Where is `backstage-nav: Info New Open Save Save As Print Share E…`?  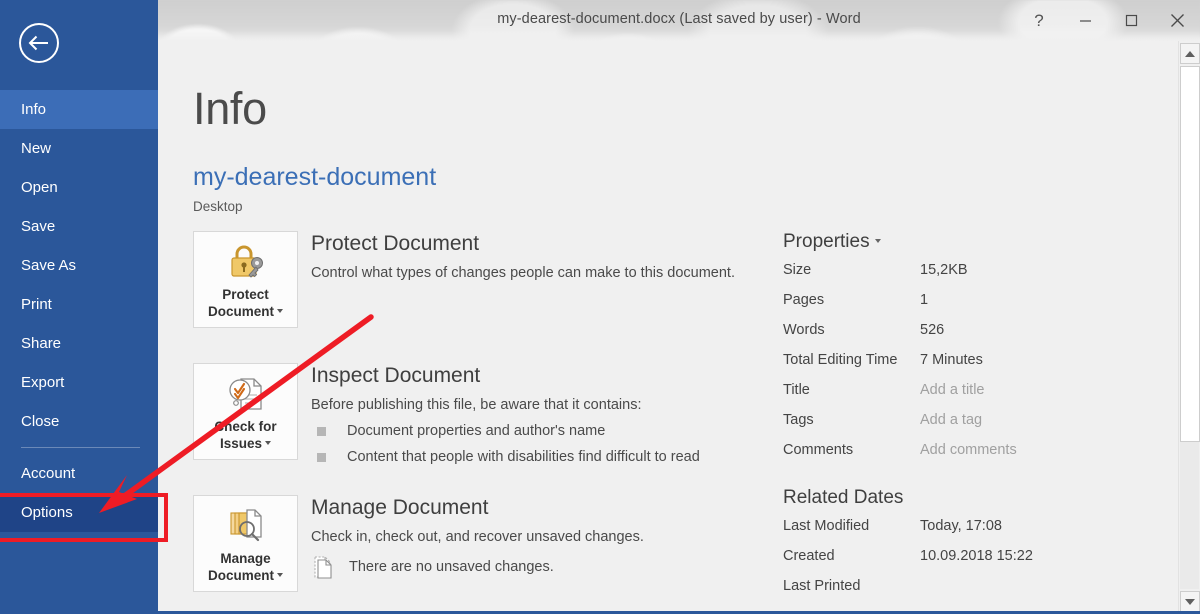
backstage-nav: Info New Open Save Save As Print Share E… is located at coordinates (79, 311).